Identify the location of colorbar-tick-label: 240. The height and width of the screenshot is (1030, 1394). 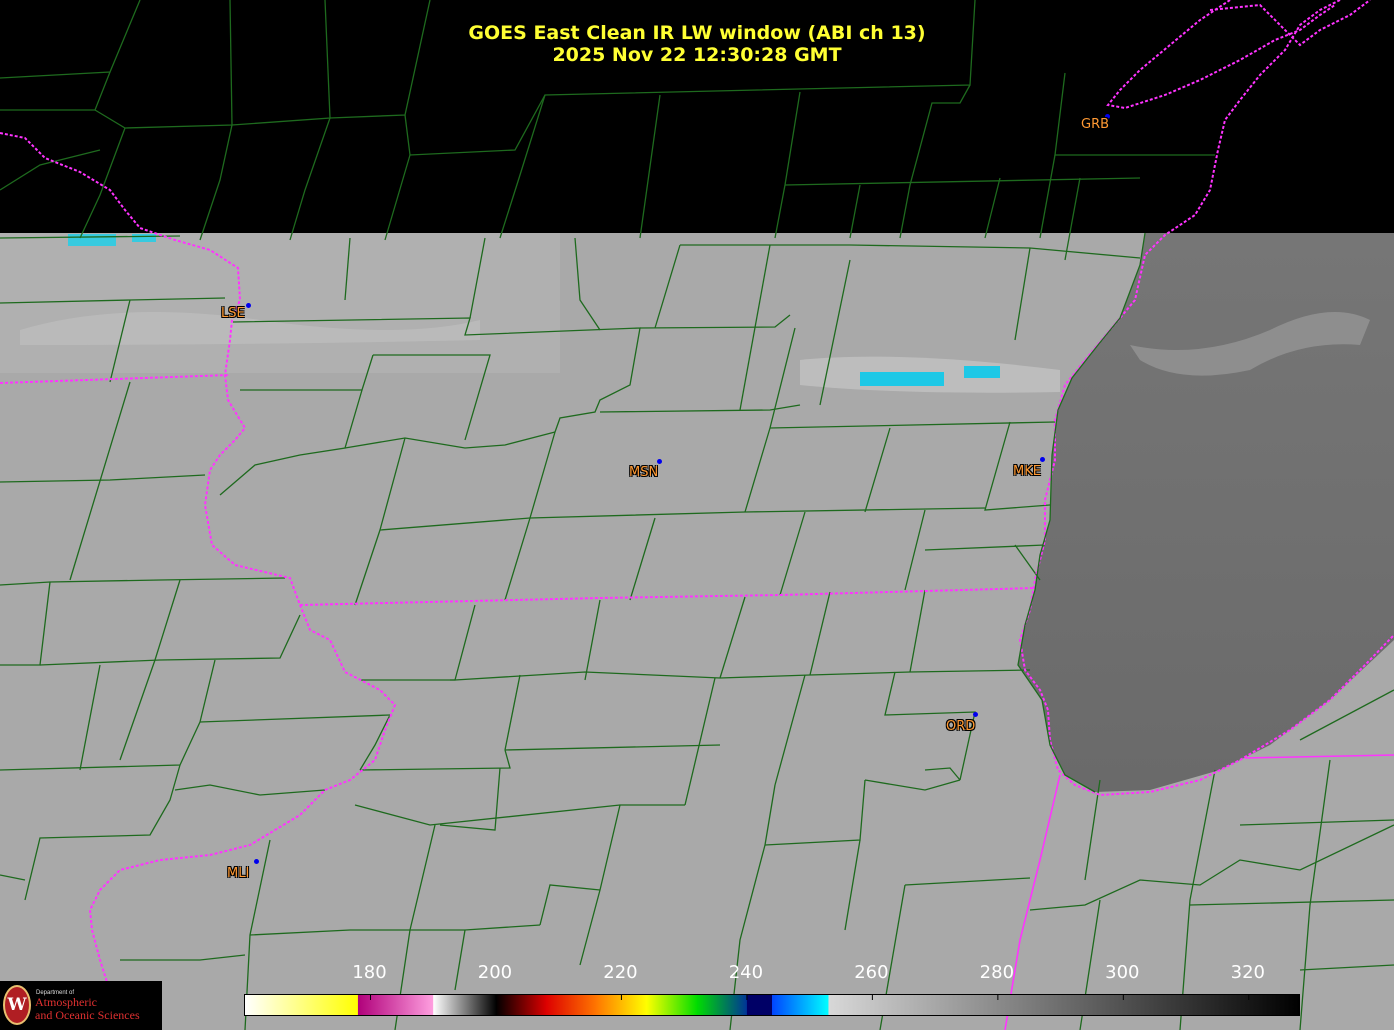
(746, 972).